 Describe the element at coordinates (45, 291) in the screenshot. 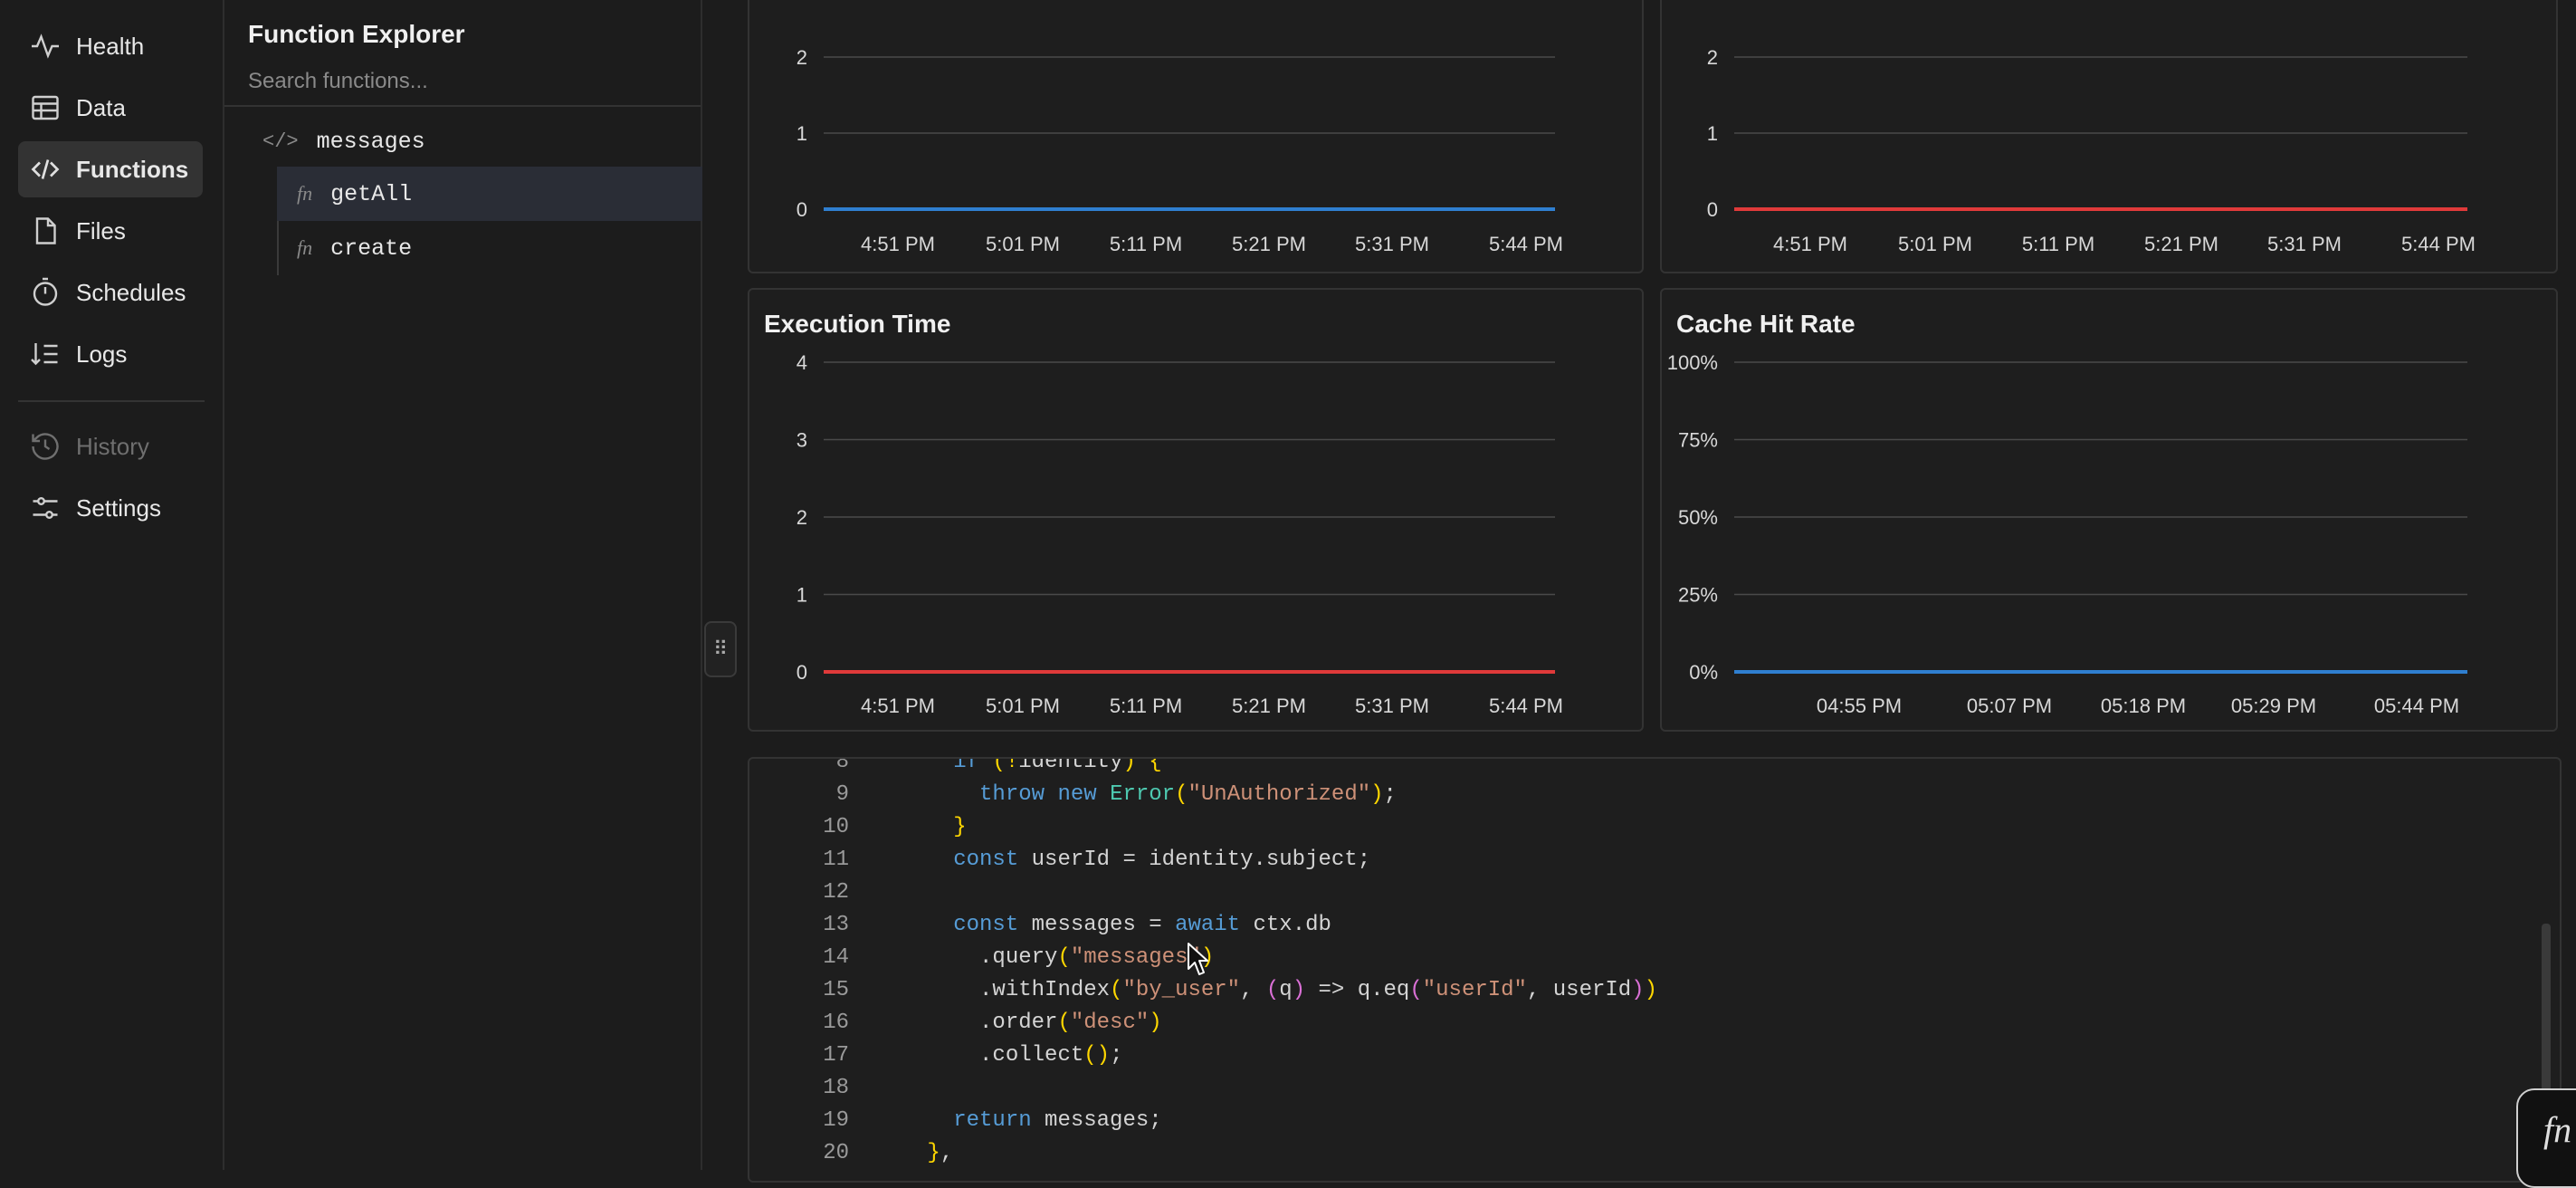

I see `stopwatch-icon` at that location.